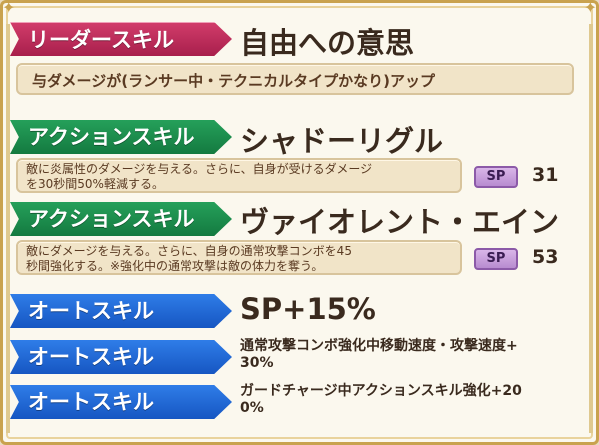 The width and height of the screenshot is (599, 445). I want to click on auto-skill-text-line: 30%, so click(257, 363).